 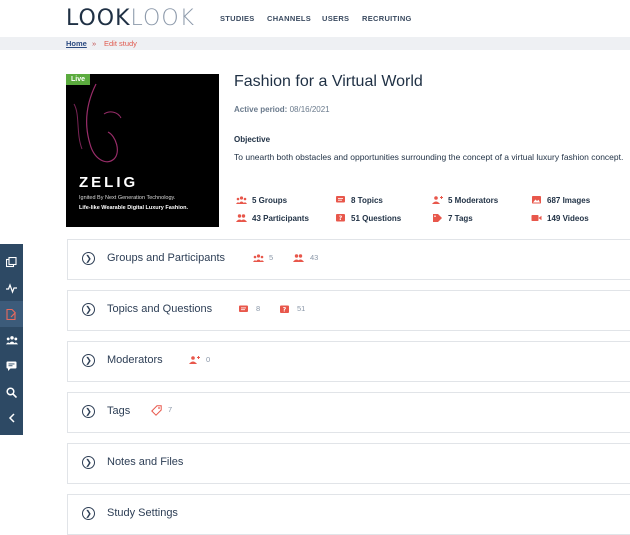 What do you see at coordinates (536, 218) in the screenshot?
I see `video-icon` at bounding box center [536, 218].